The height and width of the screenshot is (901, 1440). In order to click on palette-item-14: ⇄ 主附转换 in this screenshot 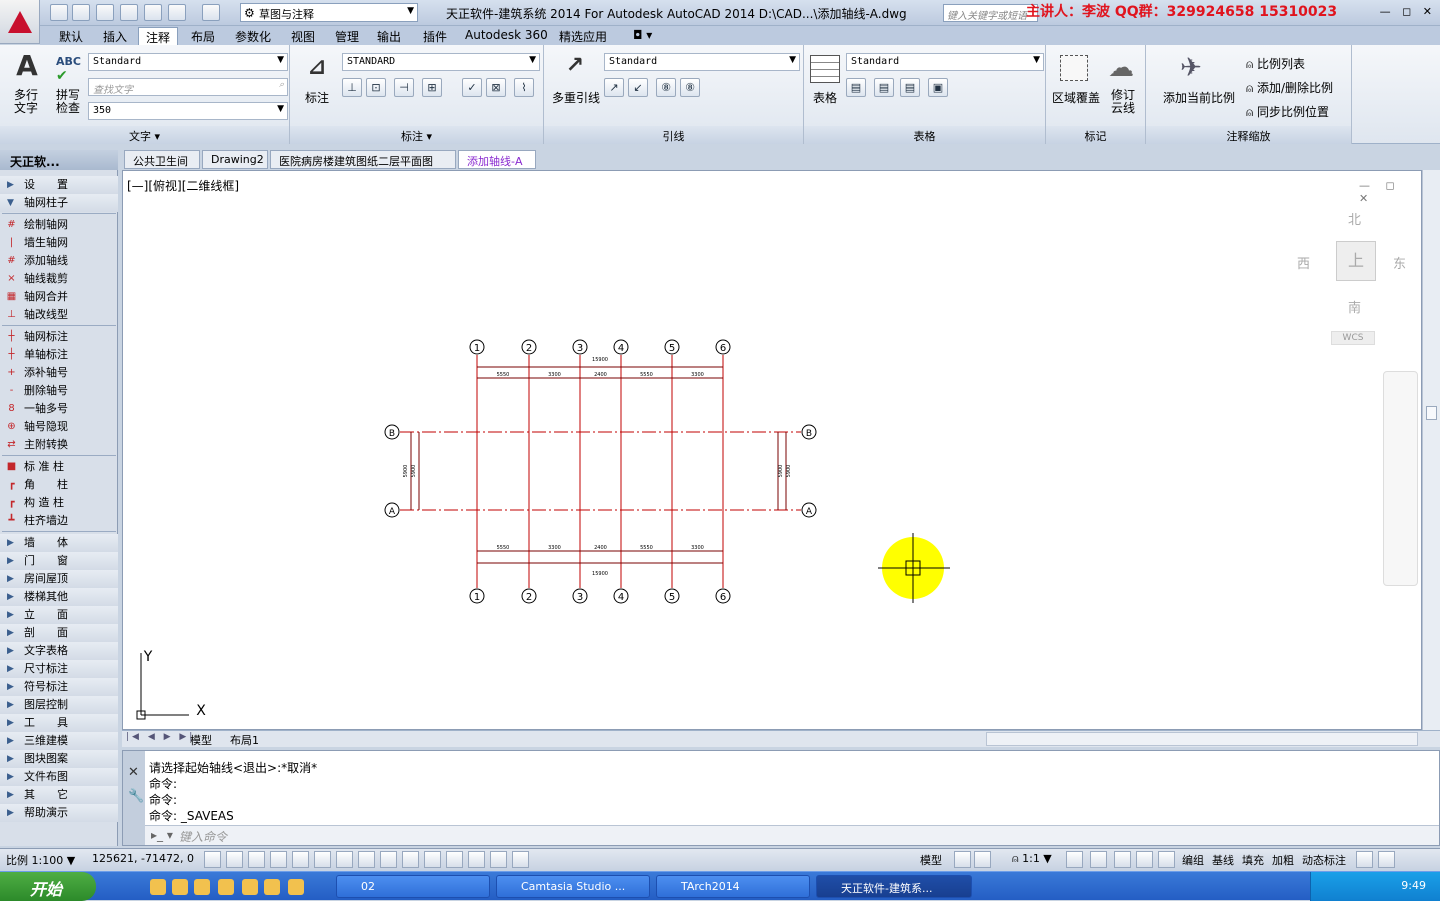, I will do `click(59, 445)`.